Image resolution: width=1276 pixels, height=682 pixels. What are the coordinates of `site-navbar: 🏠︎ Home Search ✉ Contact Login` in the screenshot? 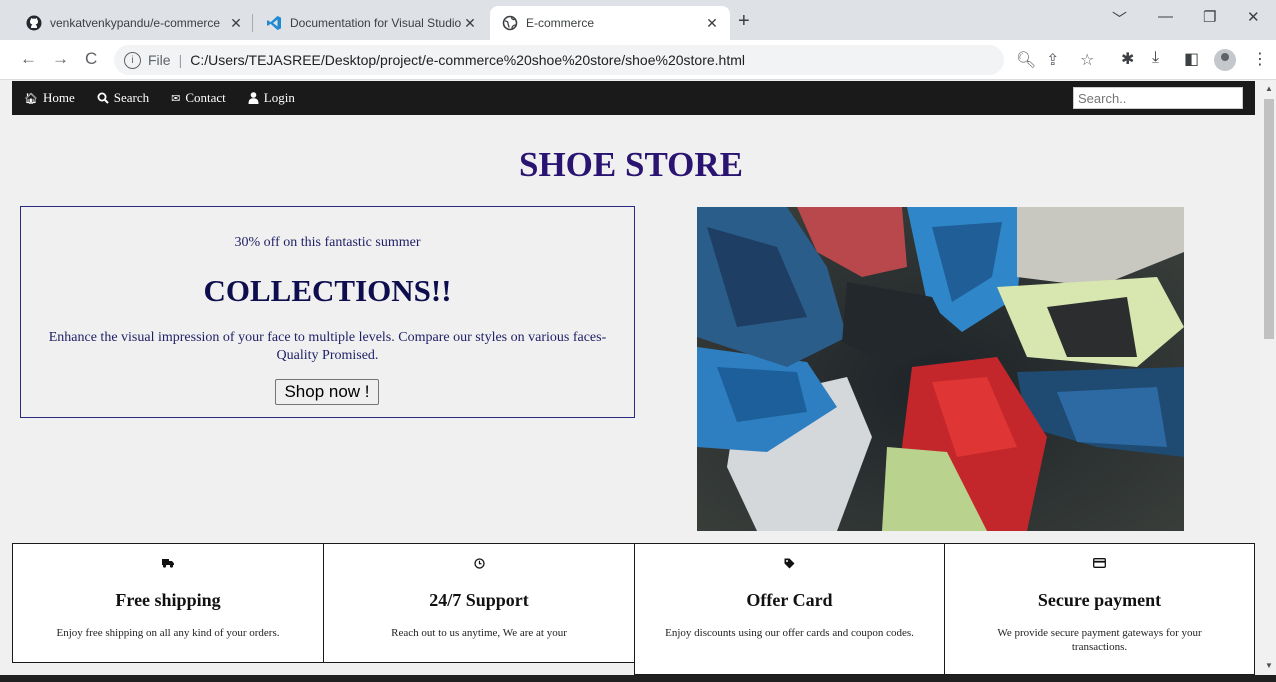 It's located at (633, 98).